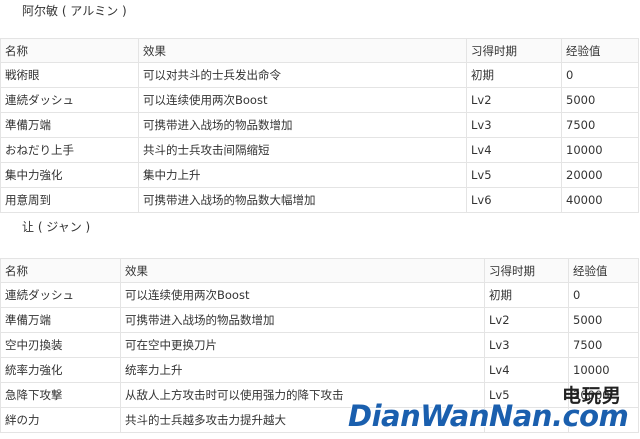 Image resolution: width=640 pixels, height=439 pixels. What do you see at coordinates (69, 150) in the screenshot?
I see `skill-name: おねだり上手` at bounding box center [69, 150].